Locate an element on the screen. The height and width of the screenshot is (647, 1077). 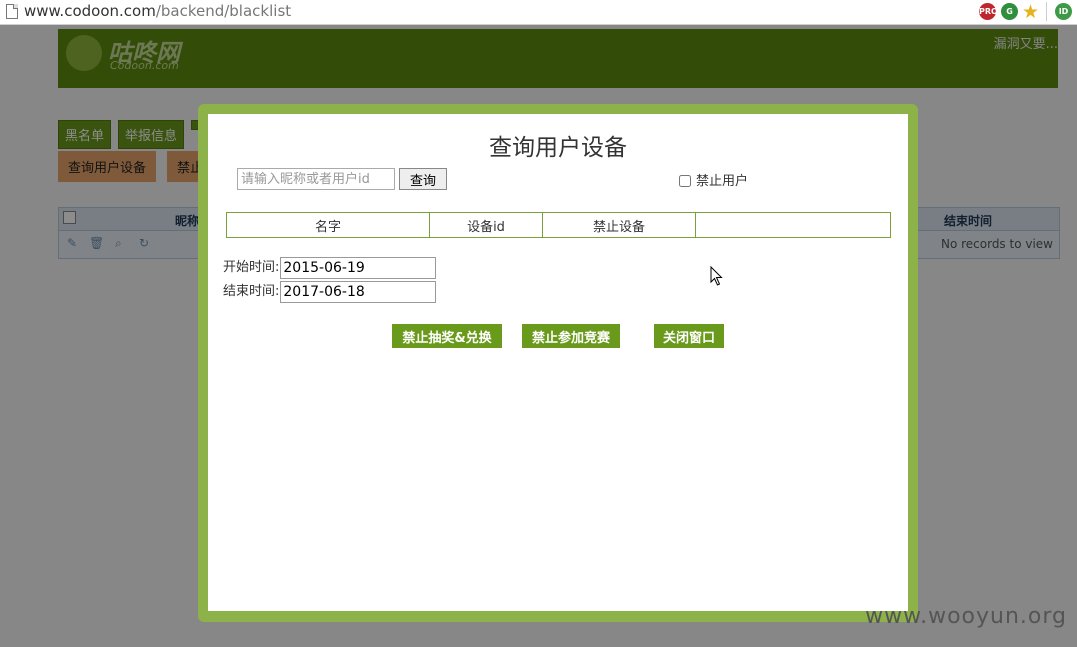
ban-user-checkbox is located at coordinates (685, 181).